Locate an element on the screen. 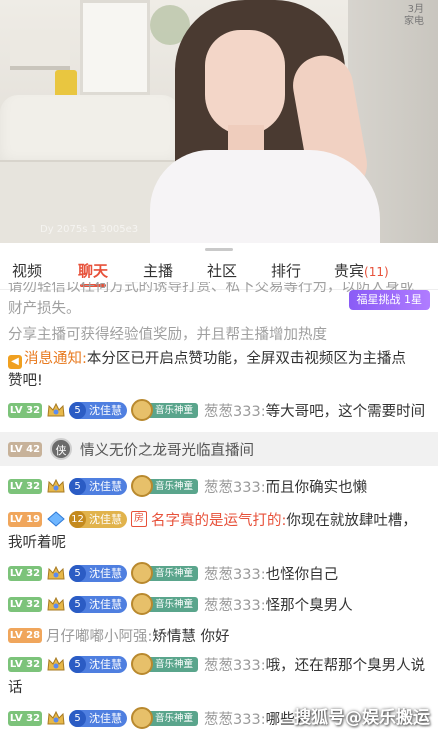  tab-community: 社区 is located at coordinates (222, 270).